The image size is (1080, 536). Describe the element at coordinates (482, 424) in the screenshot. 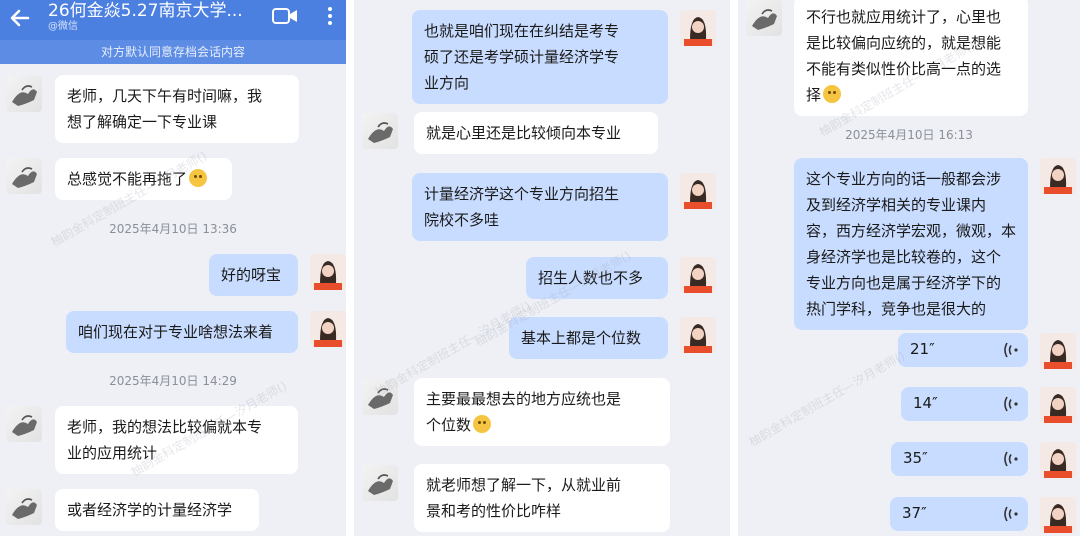

I see `flushed-emoji-icon` at that location.